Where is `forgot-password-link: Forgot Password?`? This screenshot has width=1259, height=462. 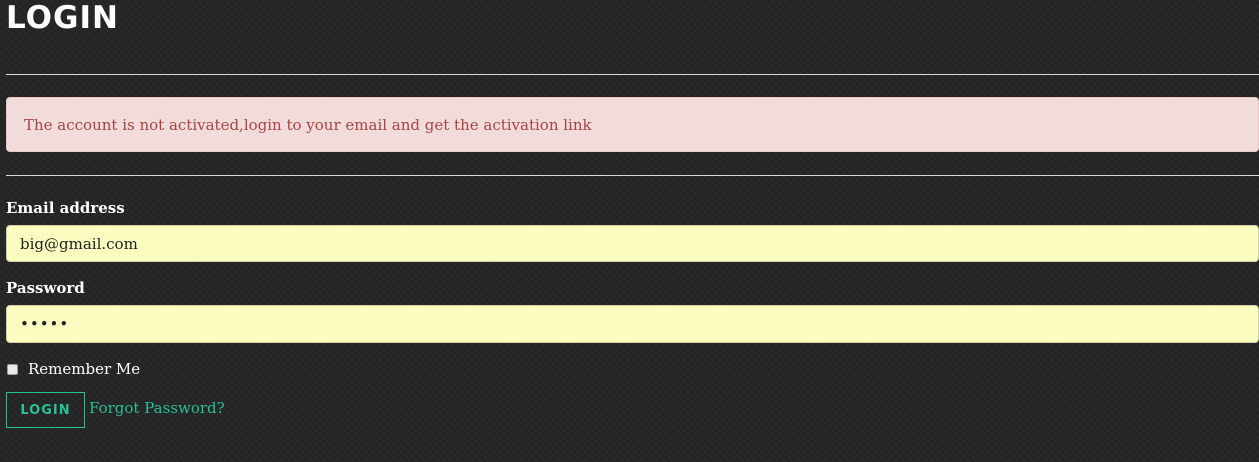
forgot-password-link: Forgot Password? is located at coordinates (157, 408).